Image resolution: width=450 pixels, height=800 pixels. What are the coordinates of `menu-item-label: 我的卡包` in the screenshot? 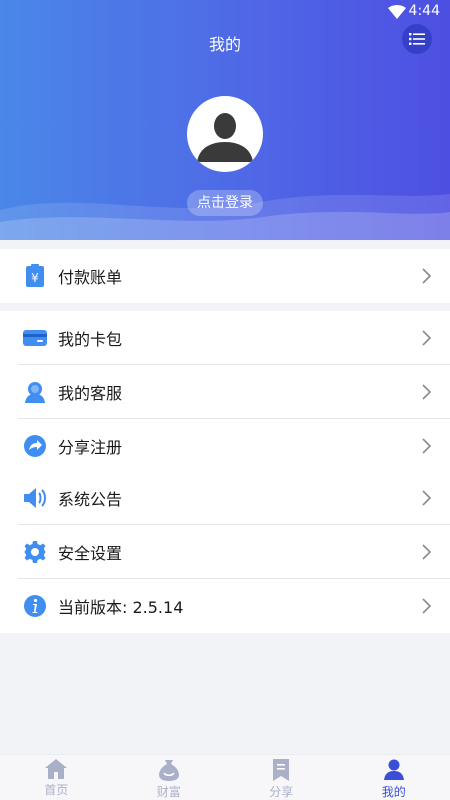 It's located at (90, 339).